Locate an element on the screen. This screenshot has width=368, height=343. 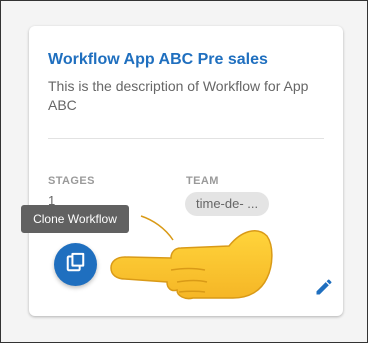
clone-workflow-button is located at coordinates (75, 264).